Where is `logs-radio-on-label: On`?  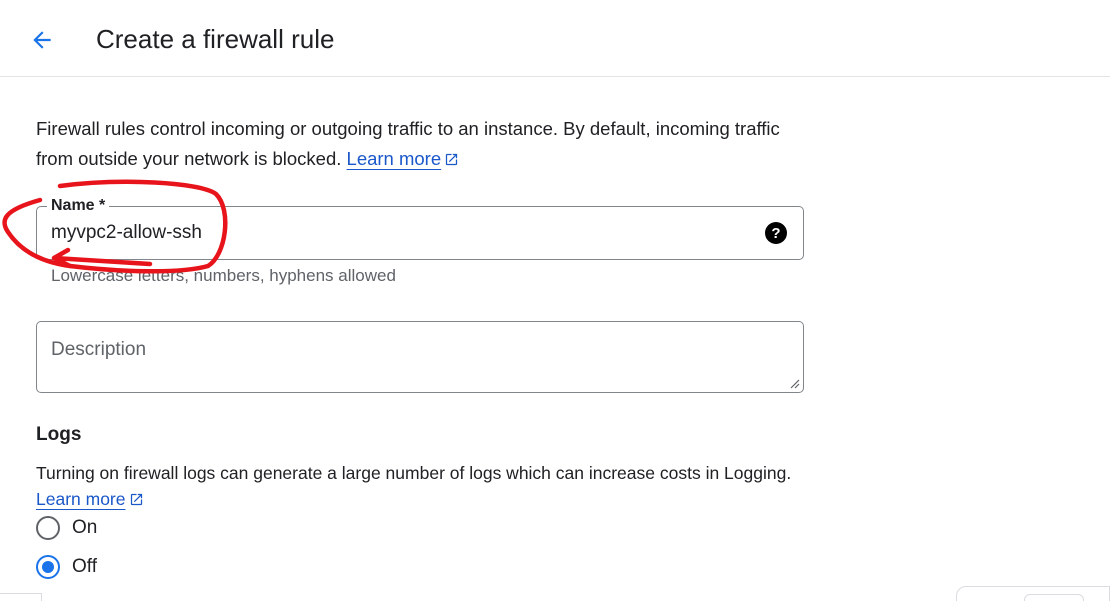 logs-radio-on-label: On is located at coordinates (85, 527).